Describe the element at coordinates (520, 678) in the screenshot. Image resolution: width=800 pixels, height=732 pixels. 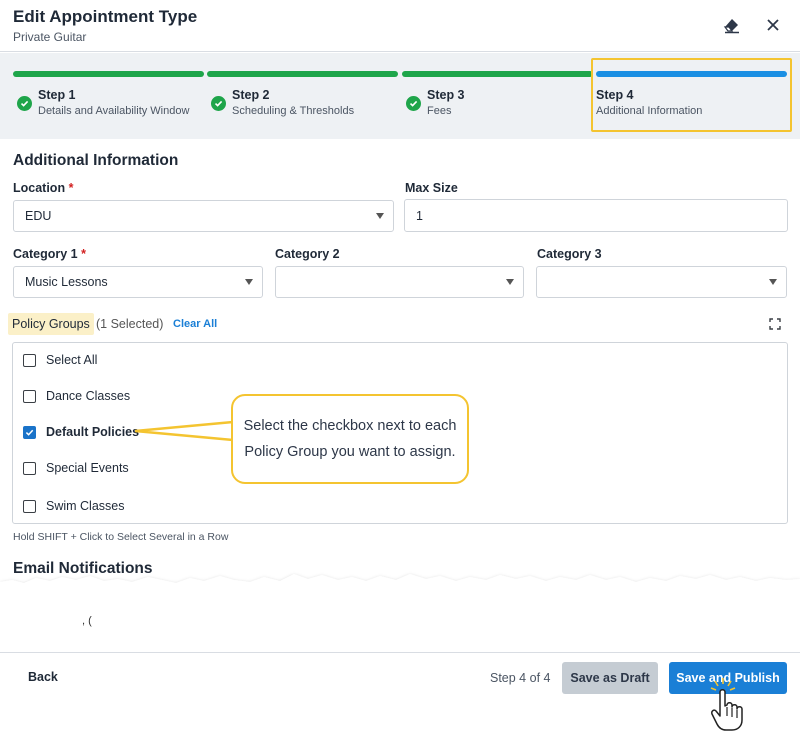
I see `step-indicator: Step 4 of 4` at that location.